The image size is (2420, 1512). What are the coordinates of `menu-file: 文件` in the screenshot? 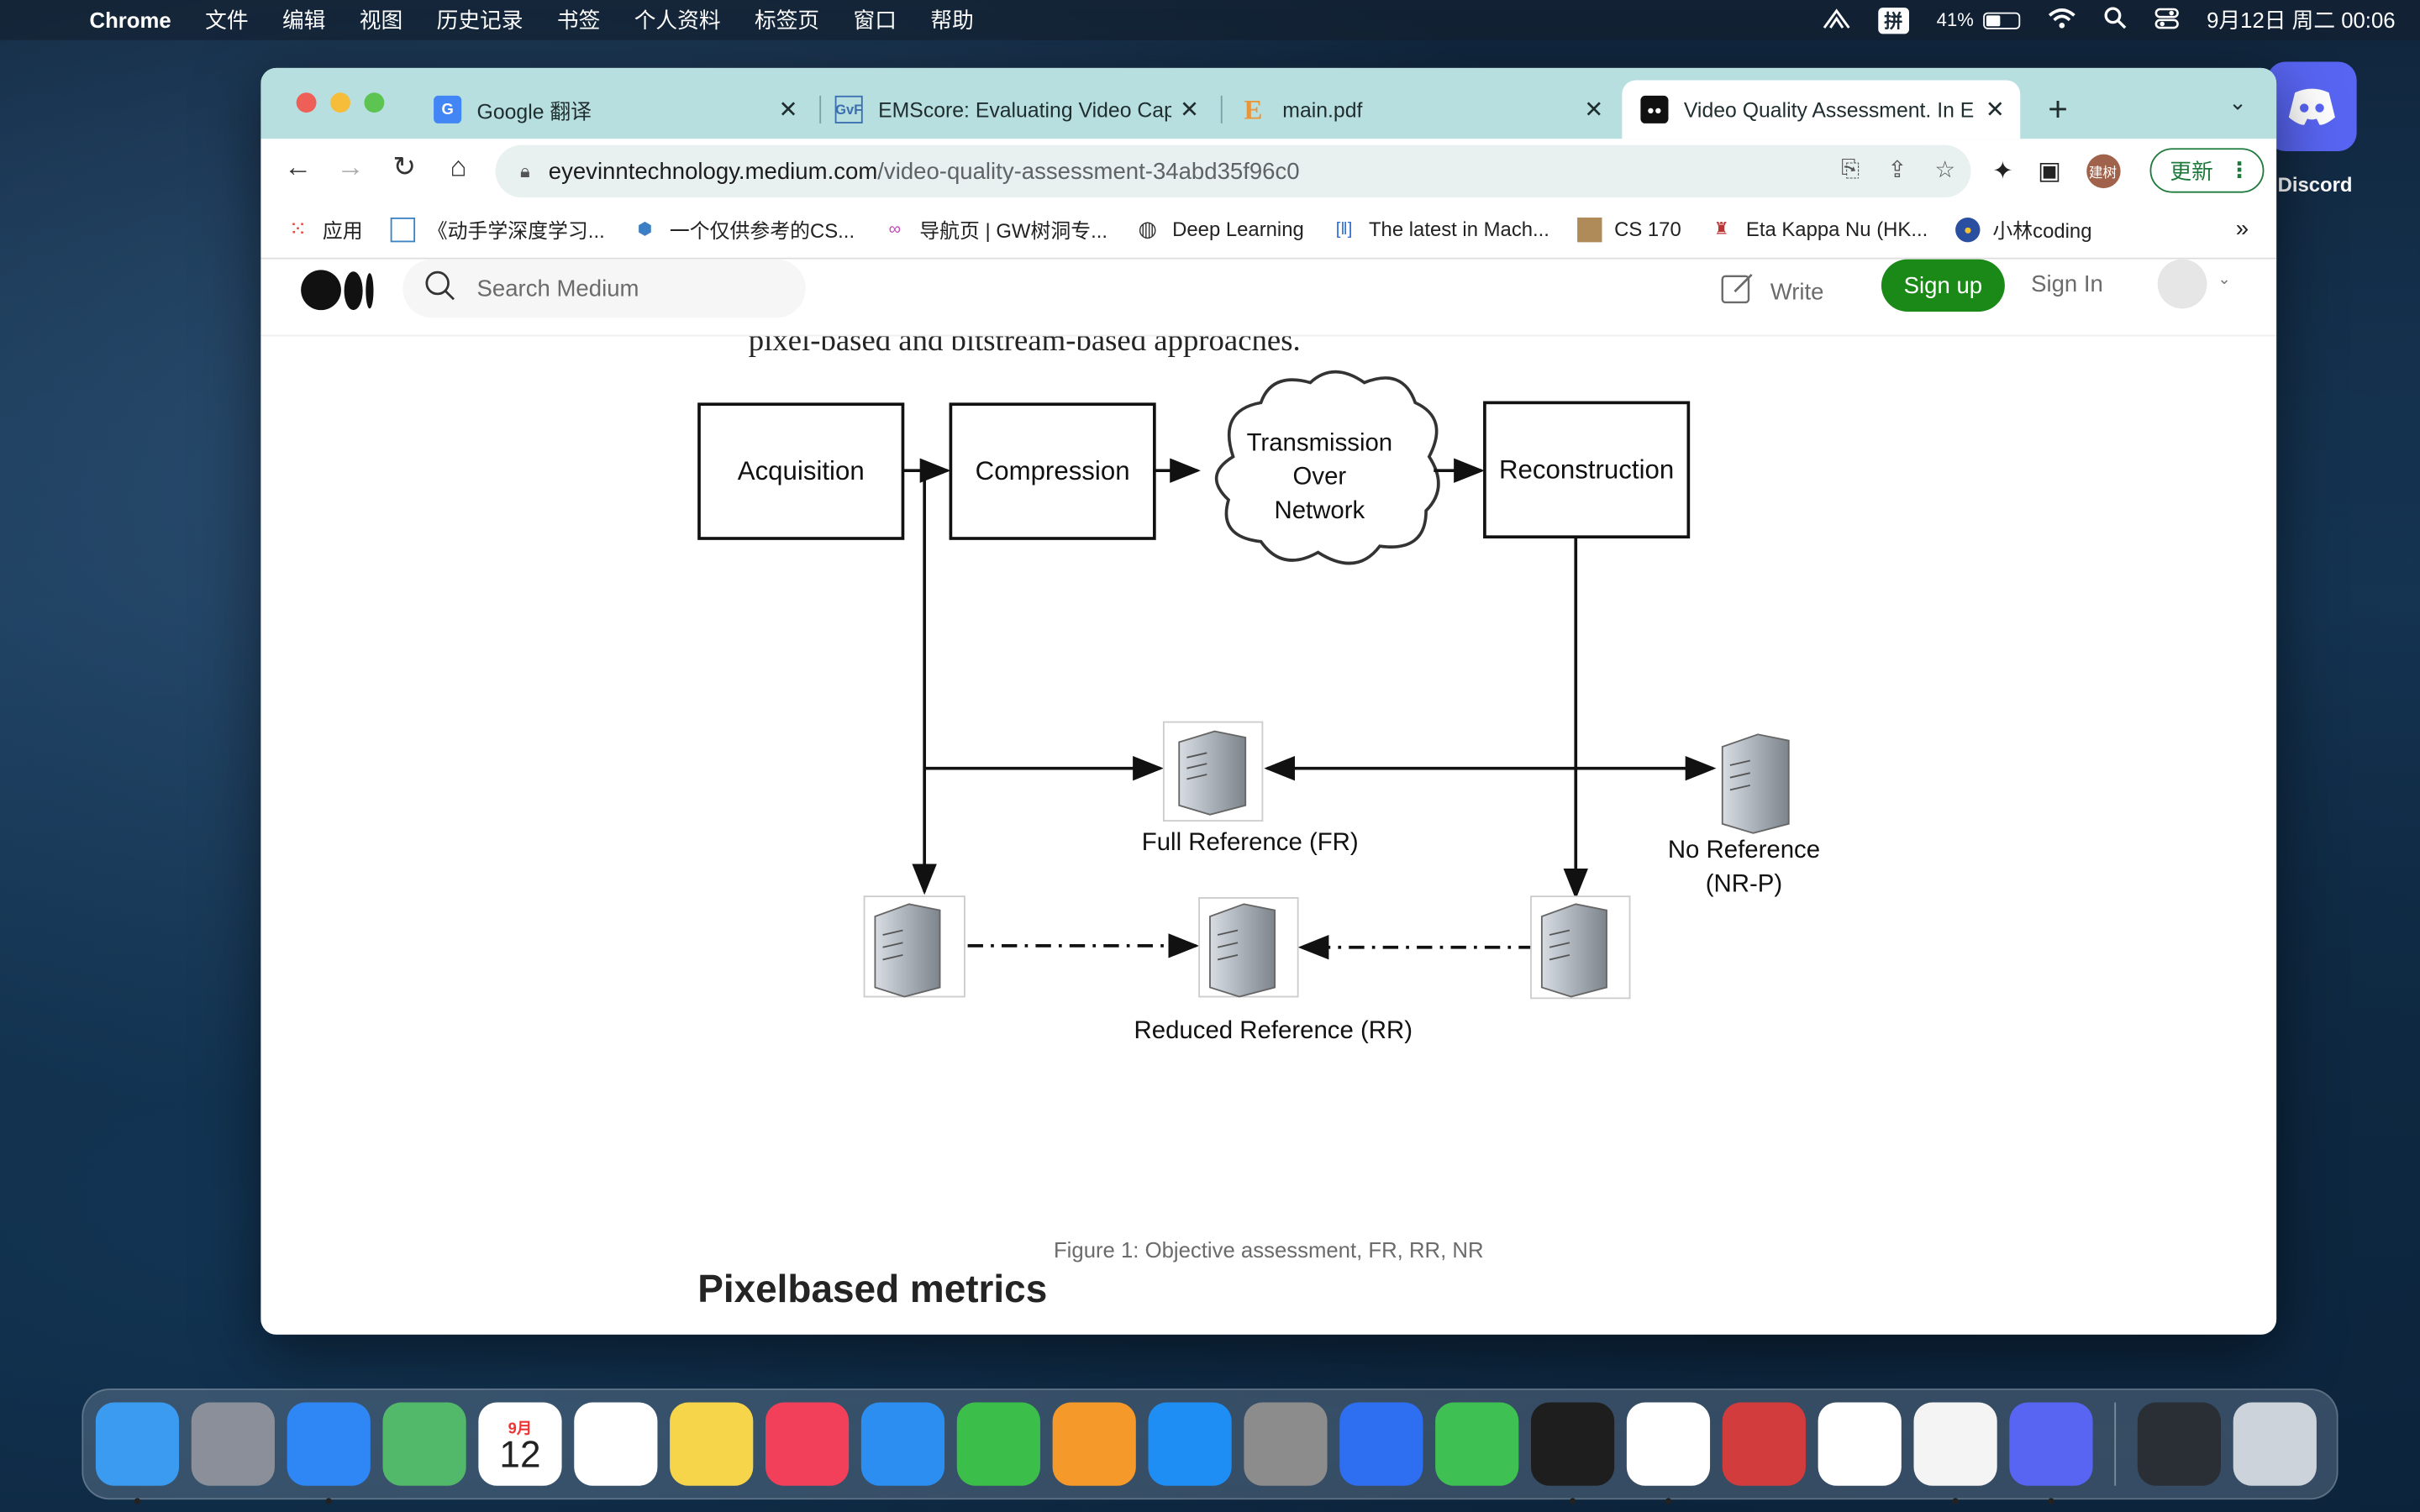 It's located at (226, 20).